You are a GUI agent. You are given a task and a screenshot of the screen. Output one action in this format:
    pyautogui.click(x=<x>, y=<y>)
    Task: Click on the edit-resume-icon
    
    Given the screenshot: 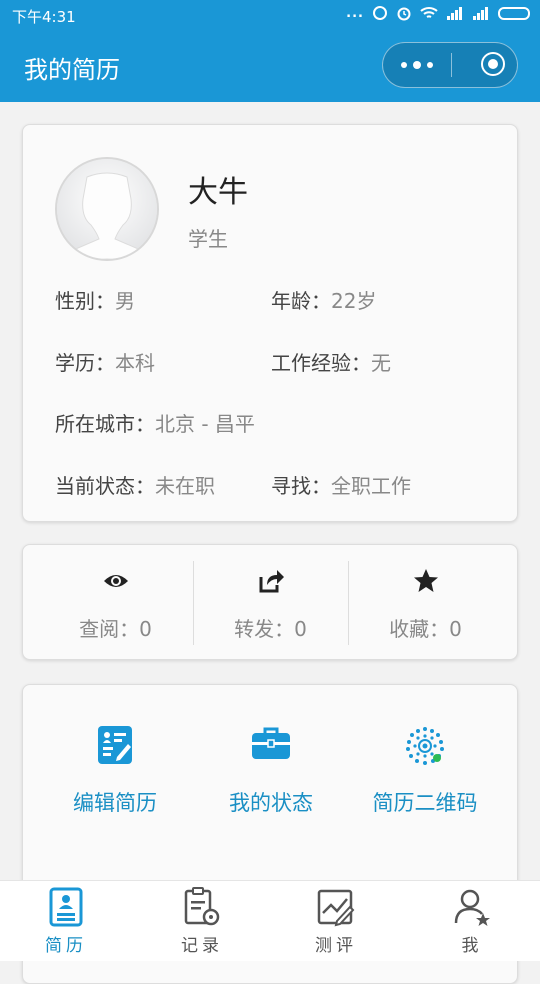 What is the action you would take?
    pyautogui.click(x=115, y=746)
    